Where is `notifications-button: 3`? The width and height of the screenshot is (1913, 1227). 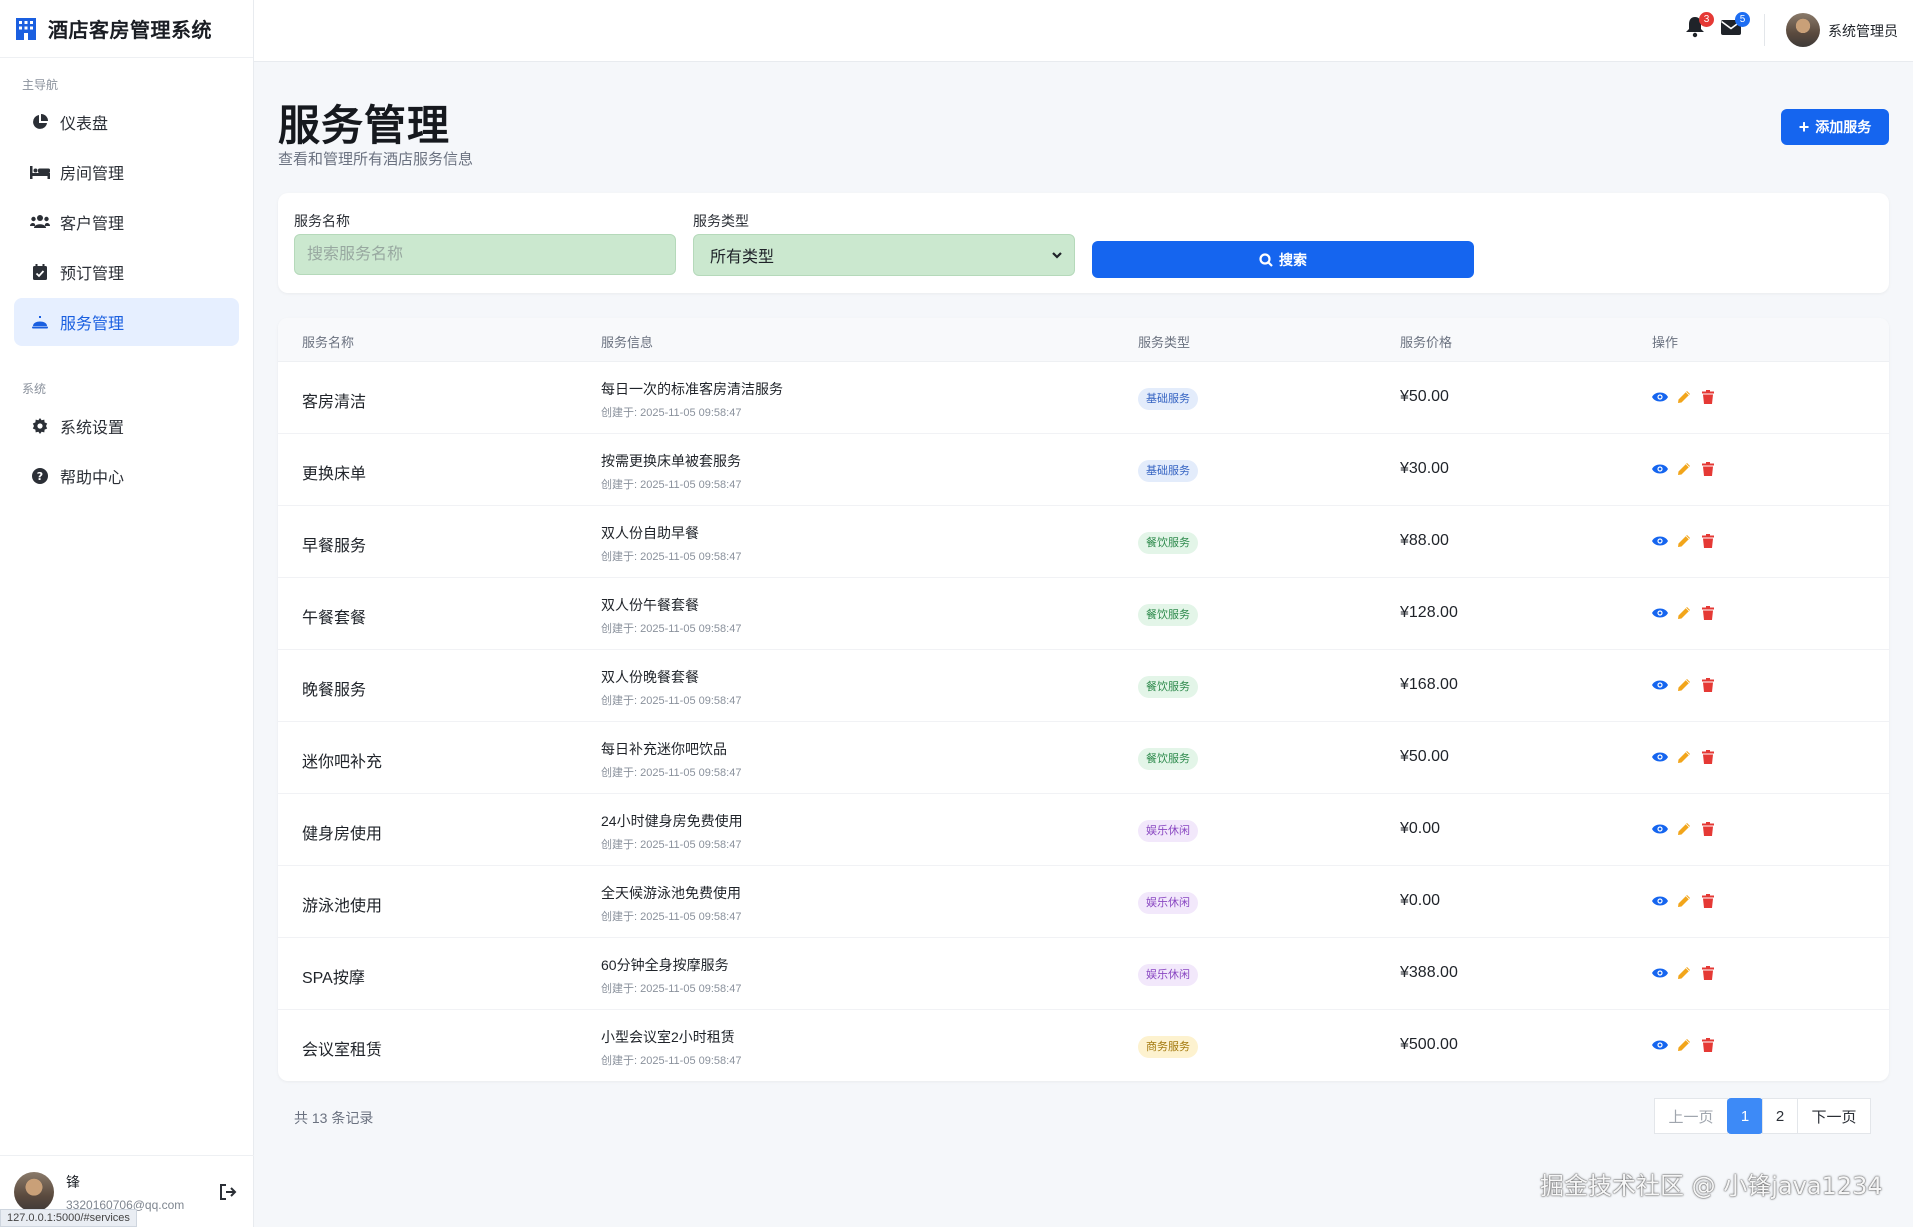 notifications-button: 3 is located at coordinates (1699, 26).